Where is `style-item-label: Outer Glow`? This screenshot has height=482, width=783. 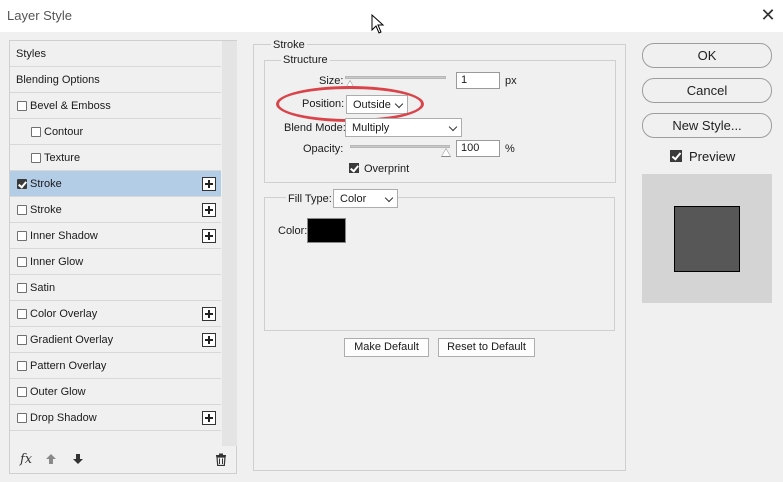
style-item-label: Outer Glow is located at coordinates (58, 392).